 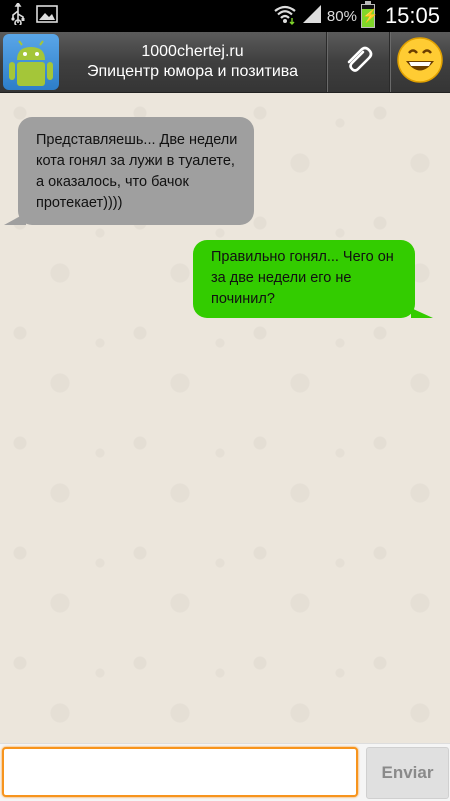 What do you see at coordinates (180, 772) in the screenshot?
I see `message-input` at bounding box center [180, 772].